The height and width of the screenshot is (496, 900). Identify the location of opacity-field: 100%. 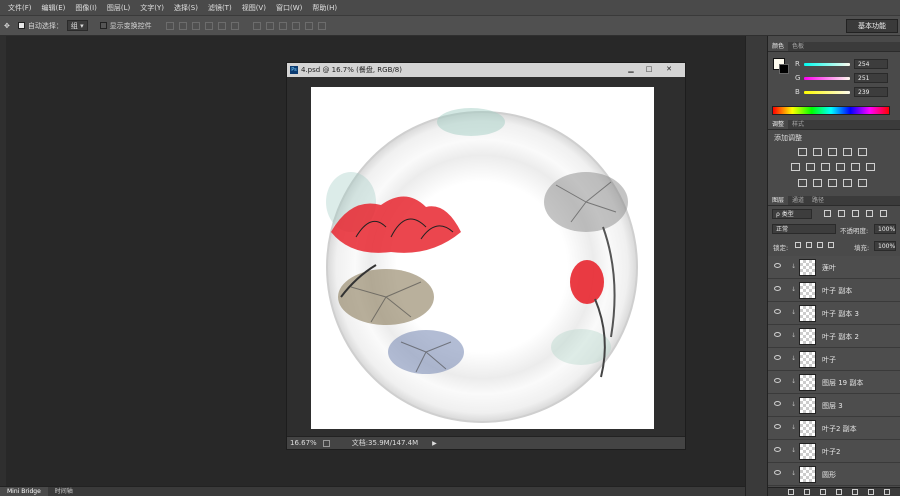
(885, 229).